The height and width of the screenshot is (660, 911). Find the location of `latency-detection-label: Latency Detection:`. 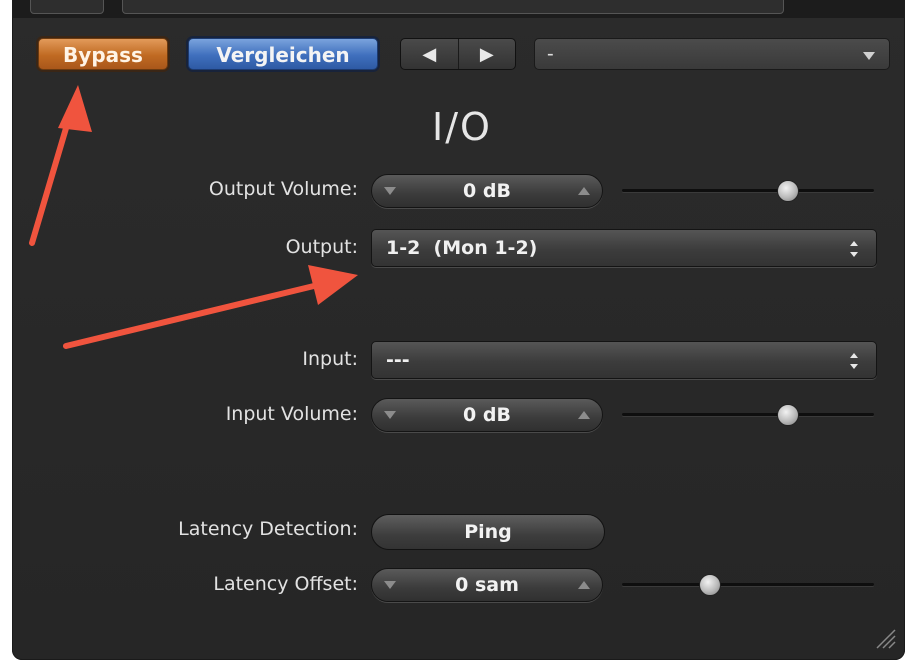

latency-detection-label: Latency Detection: is located at coordinates (268, 529).